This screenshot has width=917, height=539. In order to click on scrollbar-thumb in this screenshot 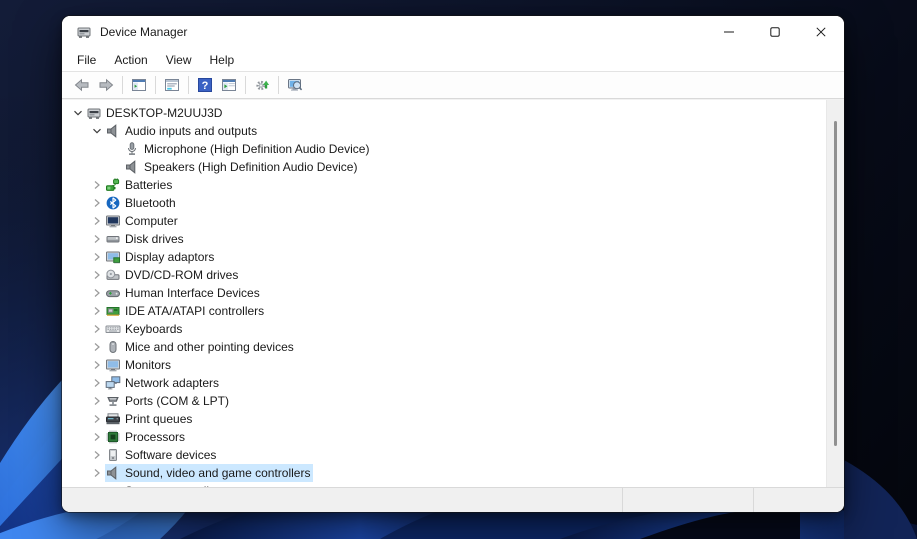, I will do `click(835, 283)`.